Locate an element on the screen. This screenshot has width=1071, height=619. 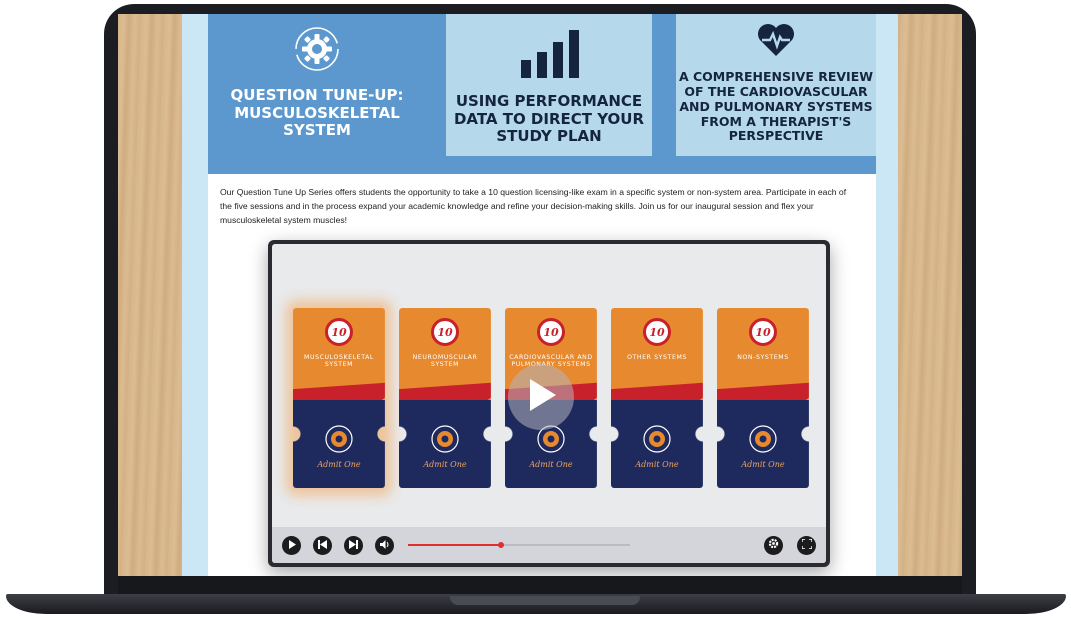
laptop-notch is located at coordinates (545, 600).